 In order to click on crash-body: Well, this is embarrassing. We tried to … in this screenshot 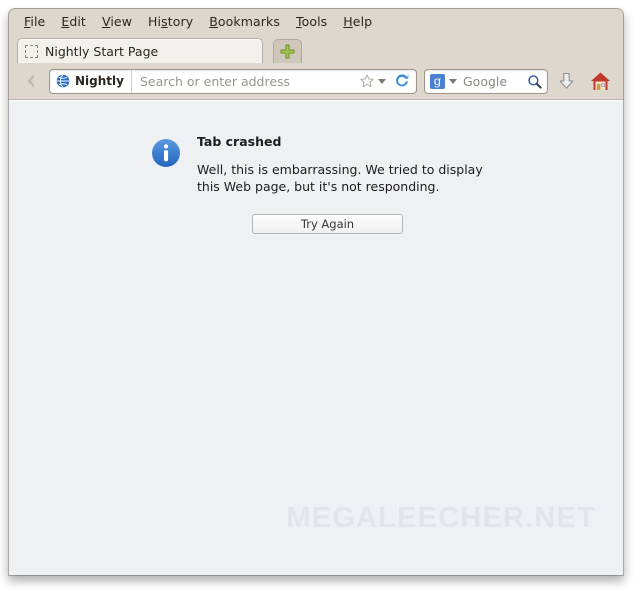, I will do `click(340, 178)`.